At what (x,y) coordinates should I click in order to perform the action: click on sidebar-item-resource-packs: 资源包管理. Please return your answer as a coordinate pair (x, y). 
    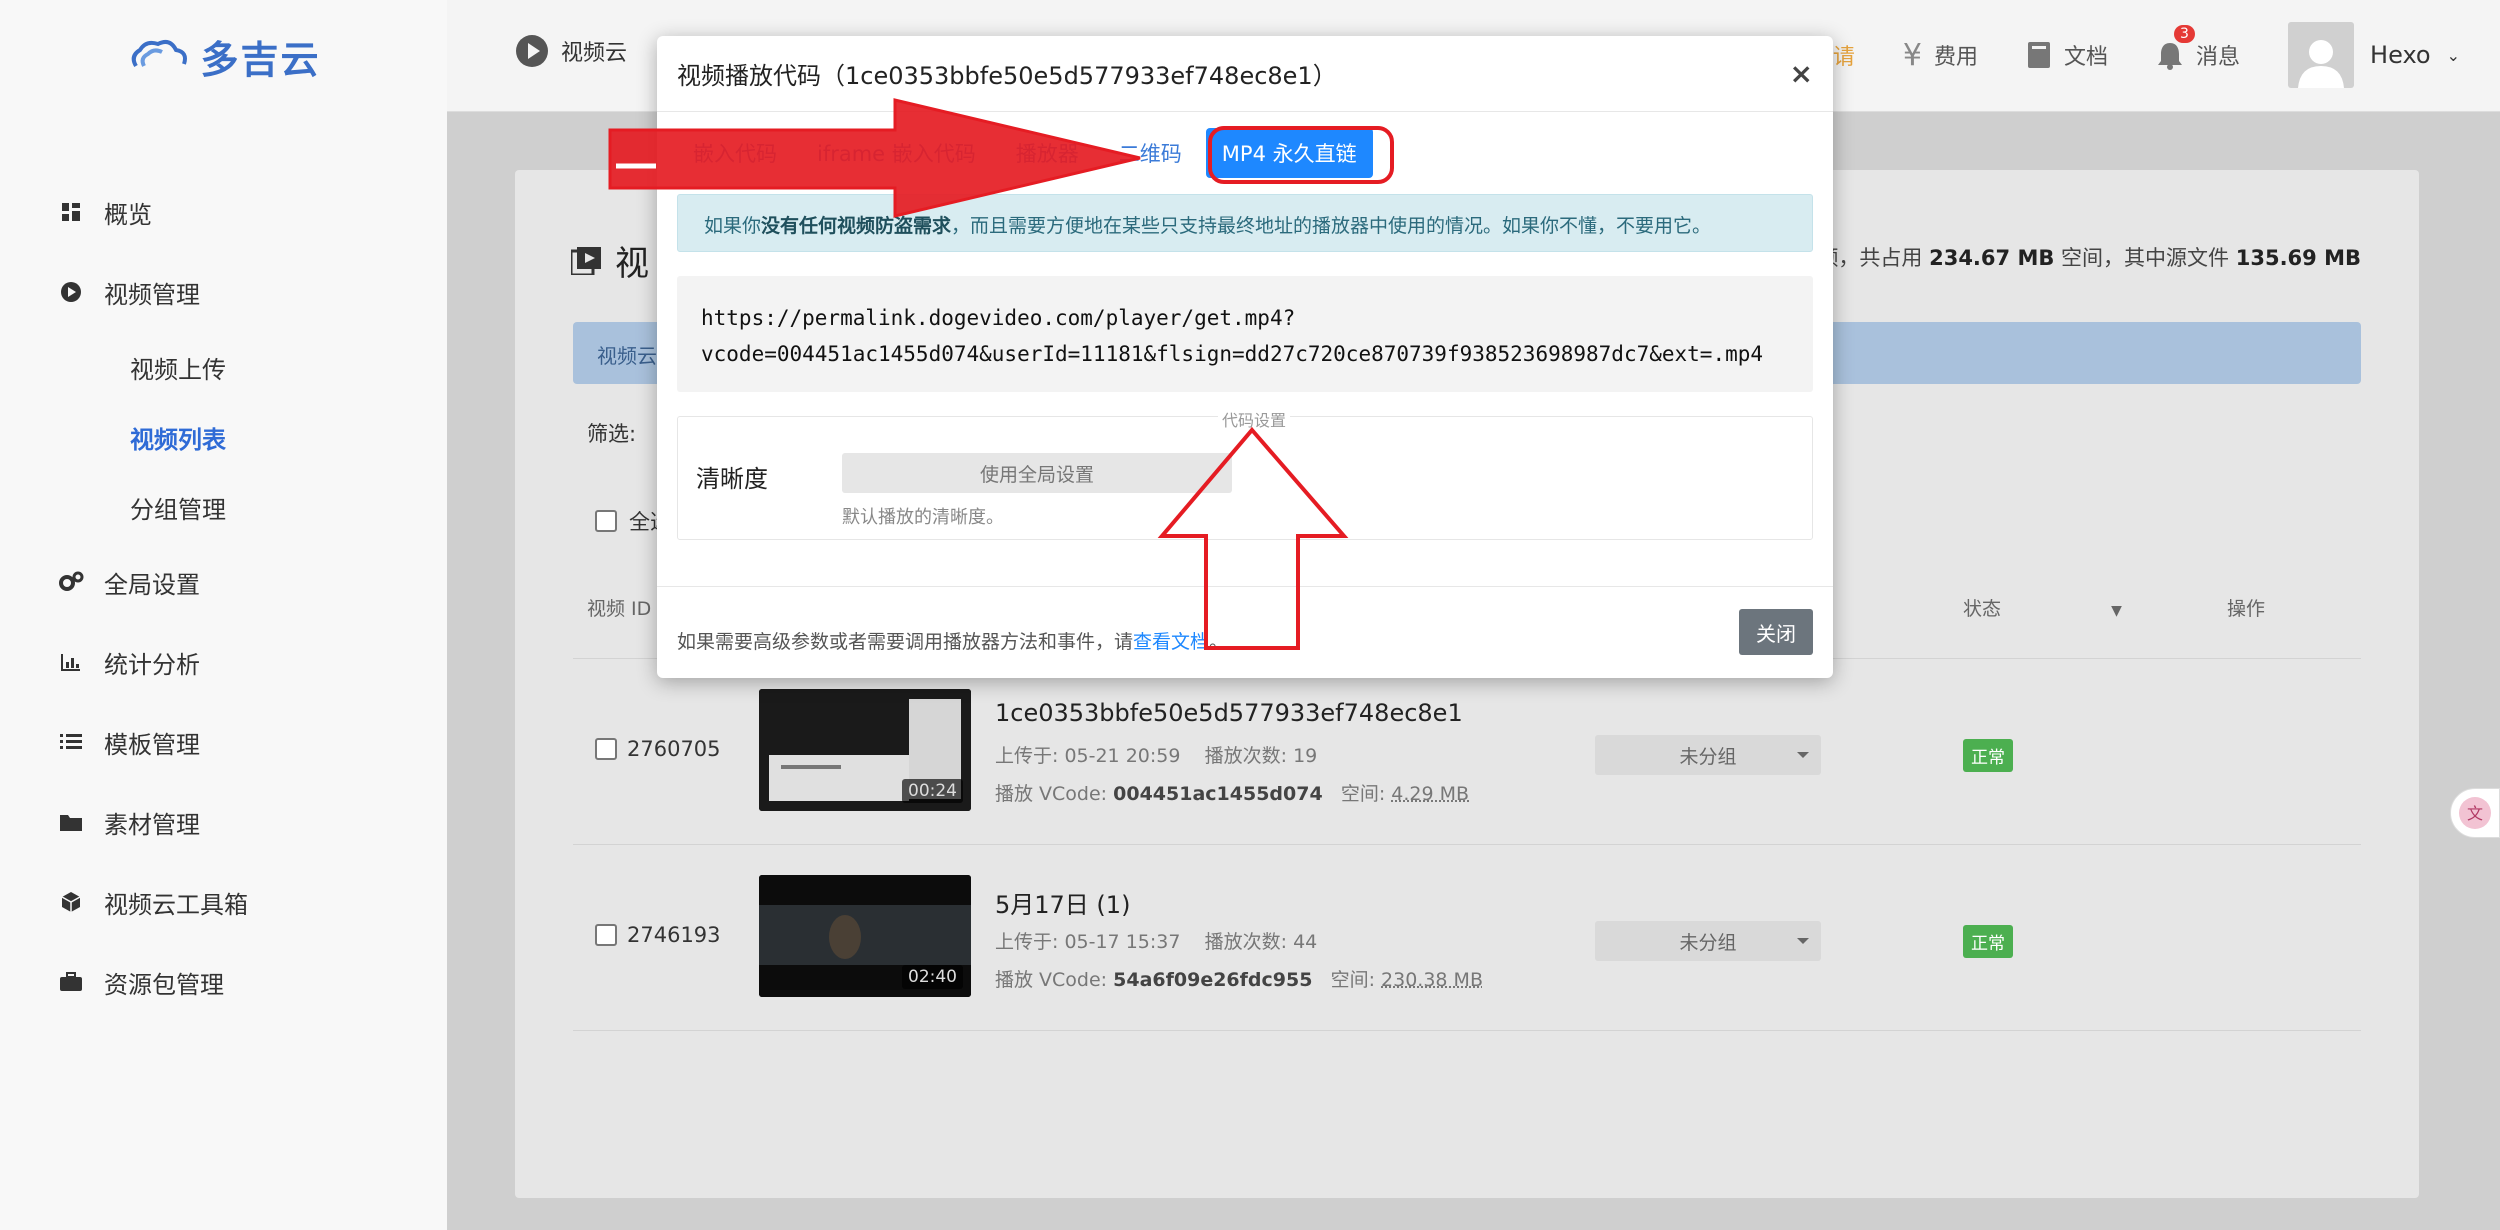
    Looking at the image, I should click on (223, 982).